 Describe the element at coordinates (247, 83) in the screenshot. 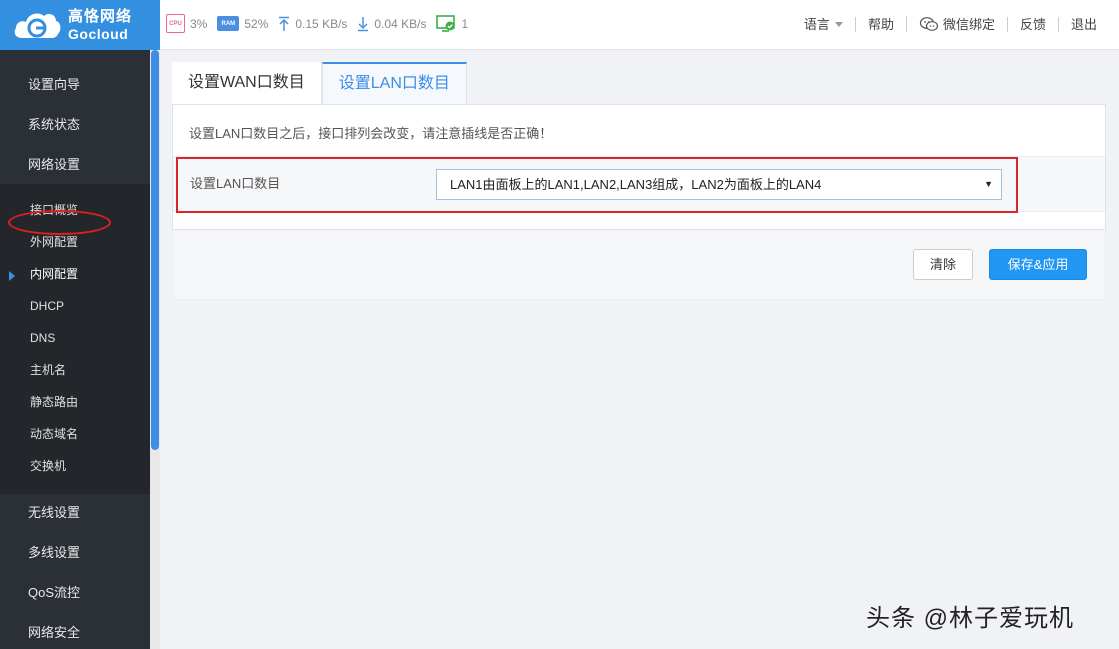

I see `tab-wan-count: 设置WAN口数目` at that location.